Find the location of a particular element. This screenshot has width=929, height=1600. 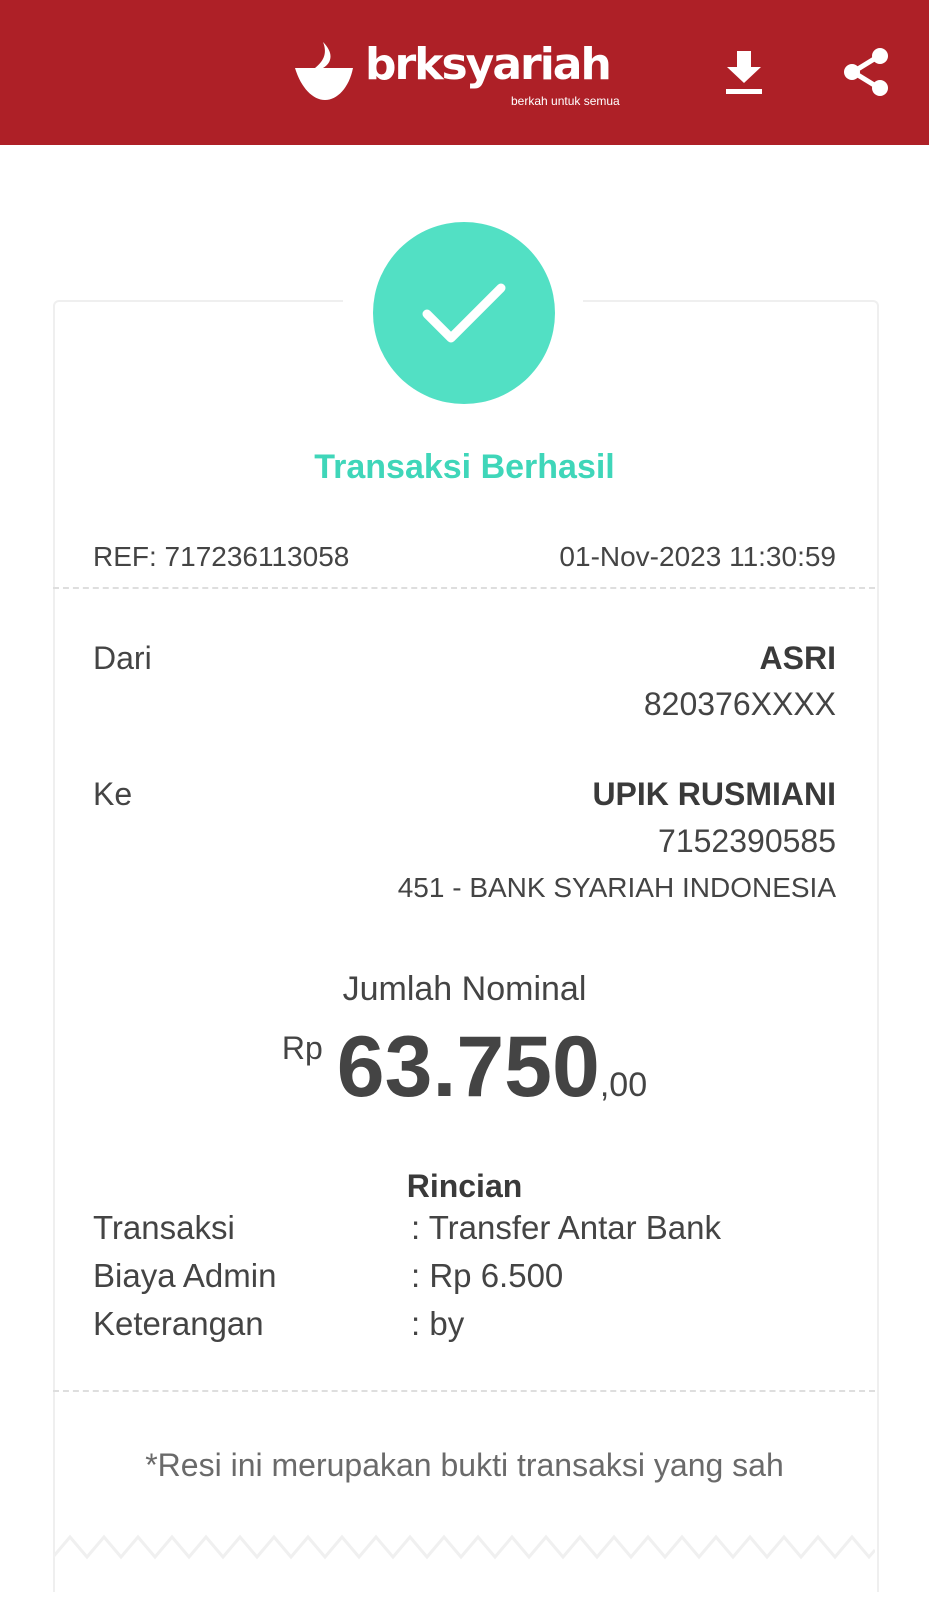

sender-account: 820376XXXX is located at coordinates (739, 704).